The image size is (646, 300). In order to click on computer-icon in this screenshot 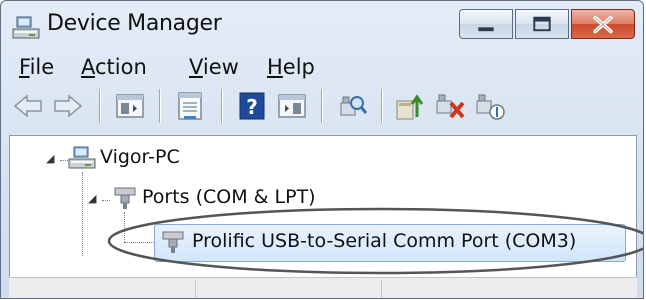, I will do `click(82, 157)`.